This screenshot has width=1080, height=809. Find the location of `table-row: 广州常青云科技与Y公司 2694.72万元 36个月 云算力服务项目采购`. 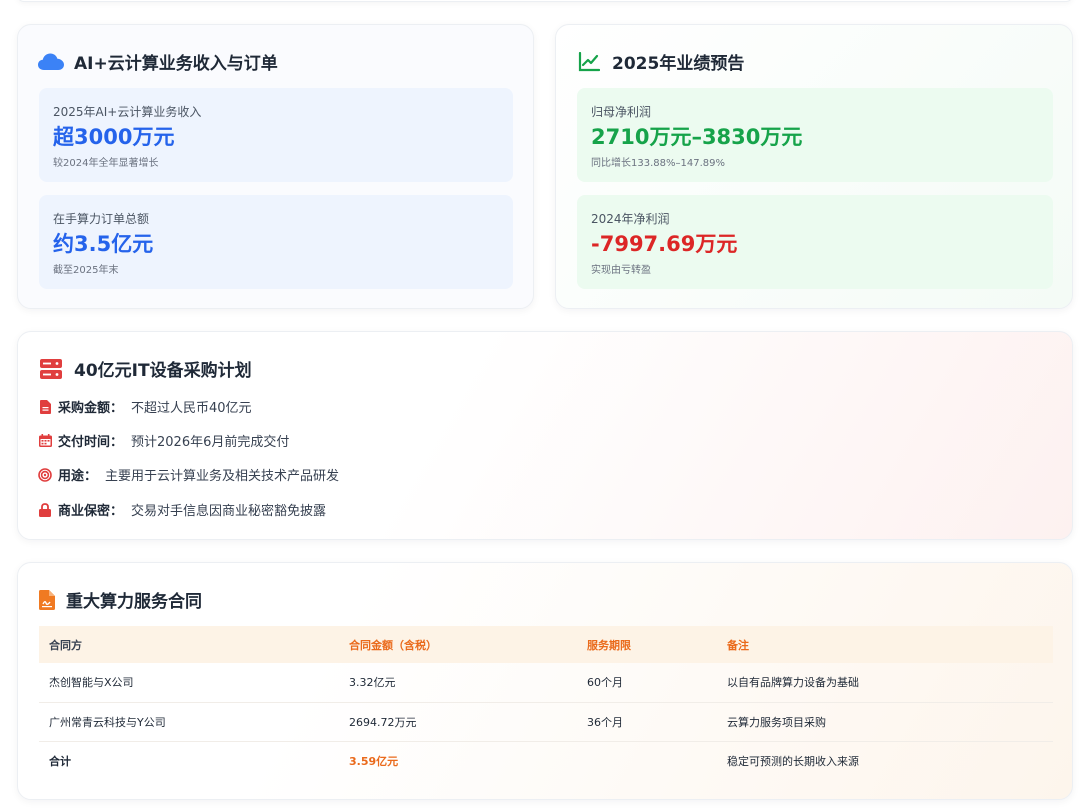

table-row: 广州常青云科技与Y公司 2694.72万元 36个月 云算力服务项目采购 is located at coordinates (546, 722).